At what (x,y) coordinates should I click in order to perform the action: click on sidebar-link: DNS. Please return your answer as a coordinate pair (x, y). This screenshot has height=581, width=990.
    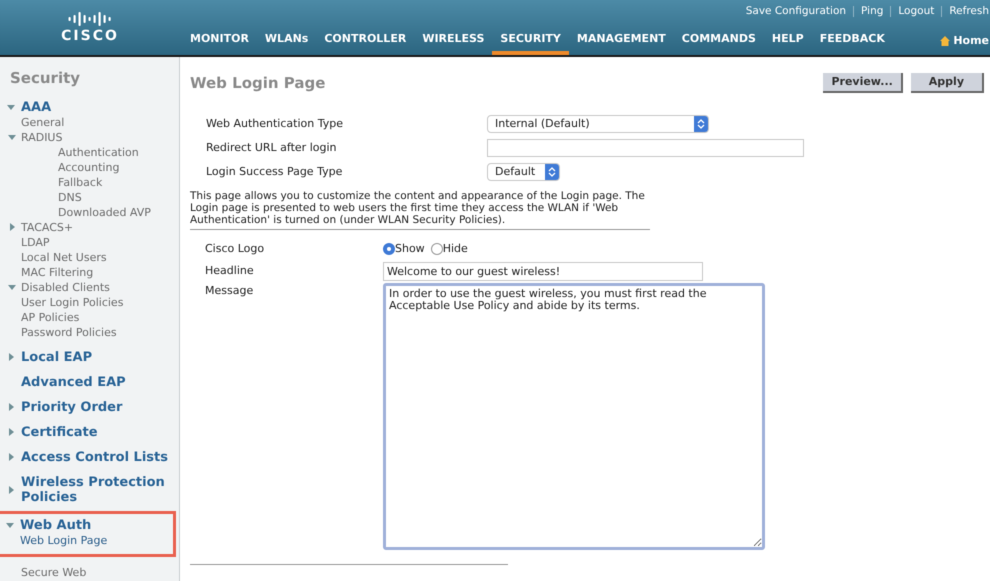
    Looking at the image, I should click on (70, 197).